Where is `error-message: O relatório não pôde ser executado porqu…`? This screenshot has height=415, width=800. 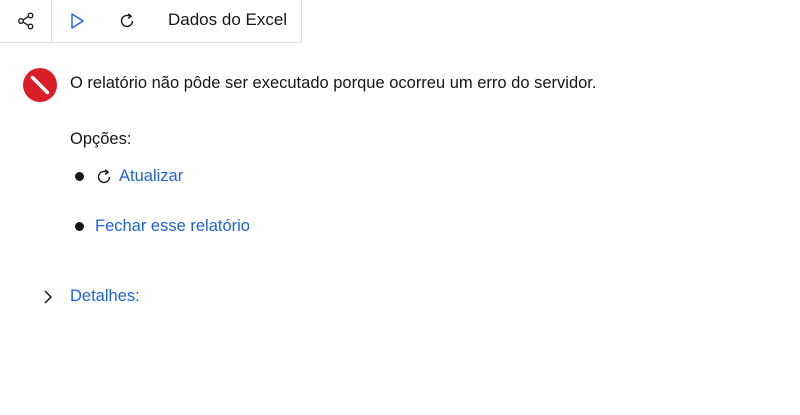
error-message: O relatório não pôde ser executado porqu… is located at coordinates (333, 83).